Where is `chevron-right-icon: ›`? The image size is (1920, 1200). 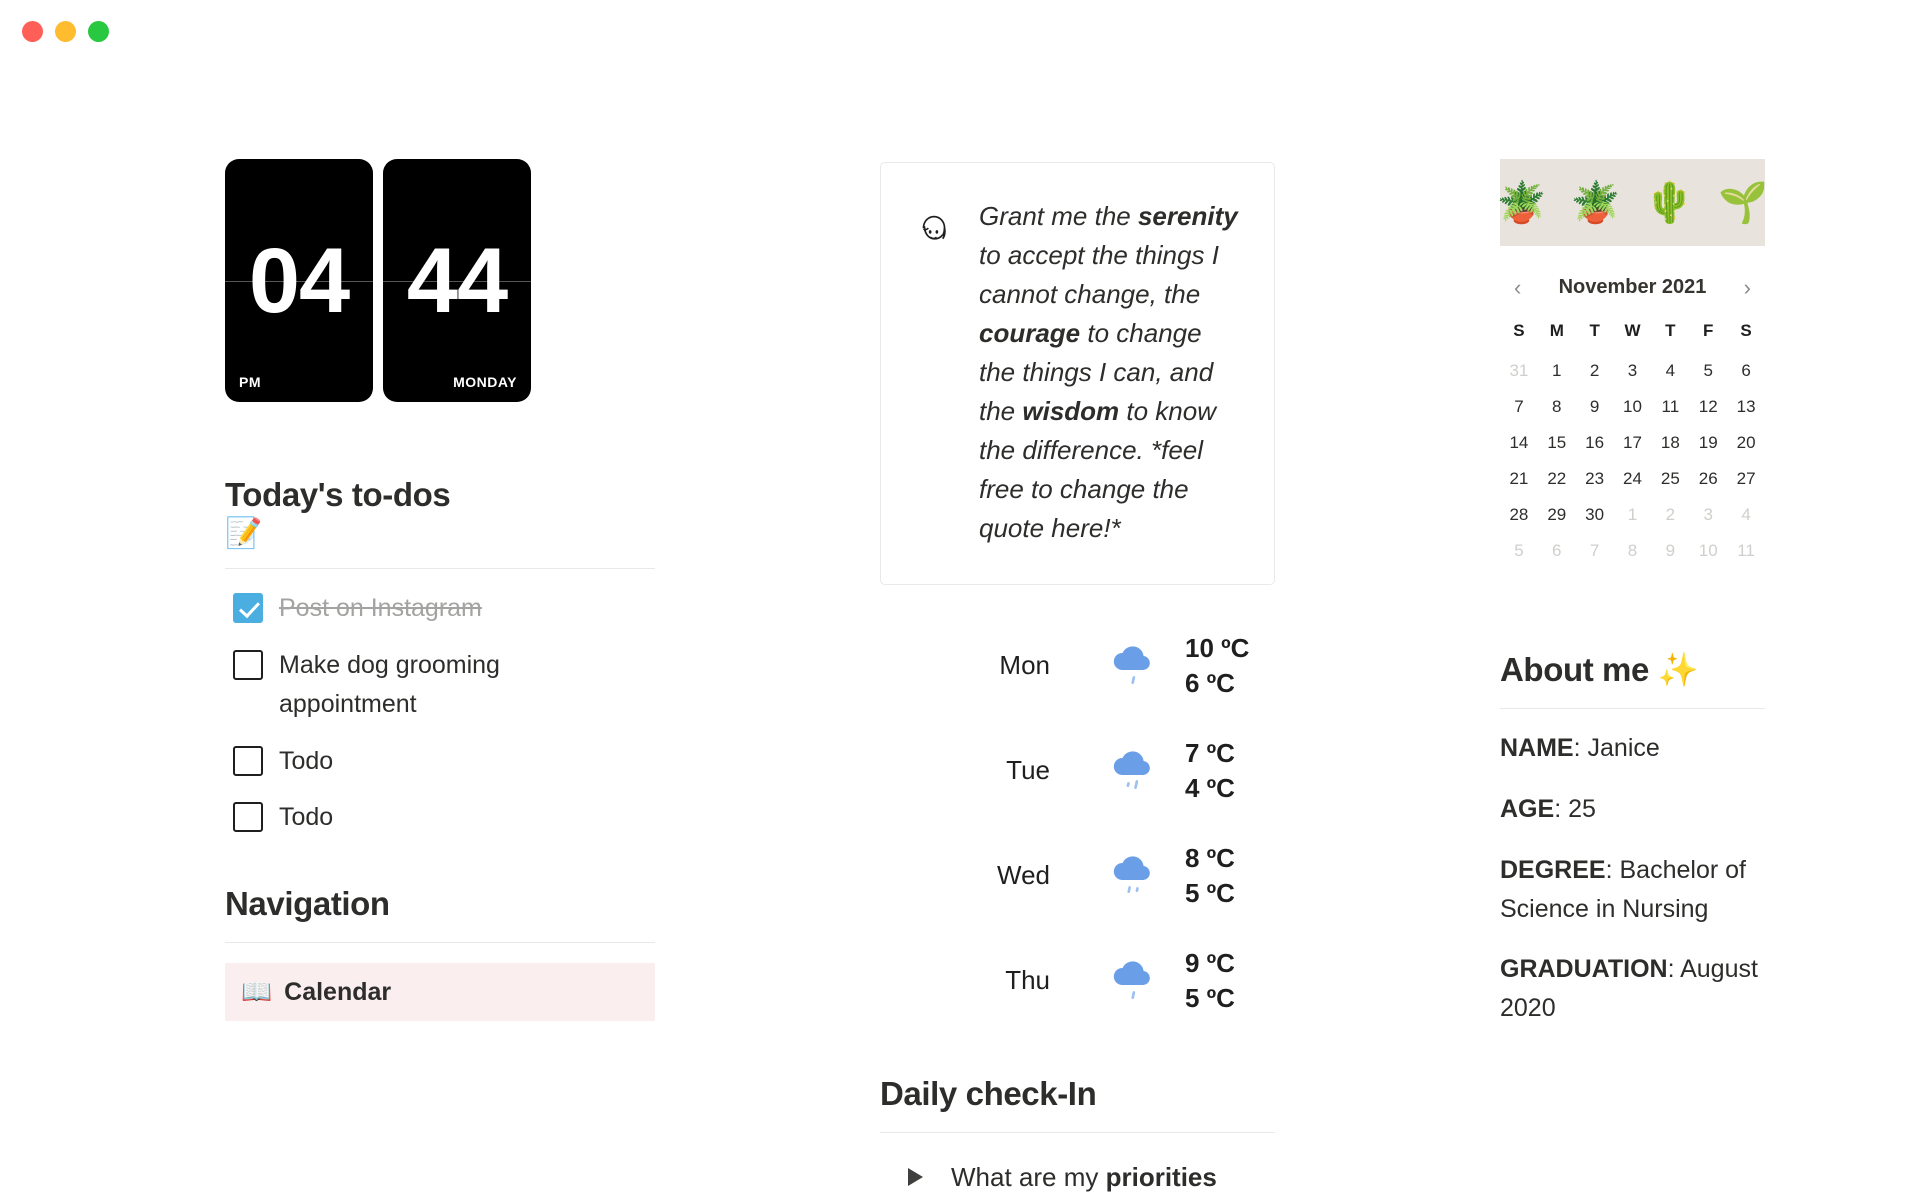
chevron-right-icon: › is located at coordinates (1747, 287).